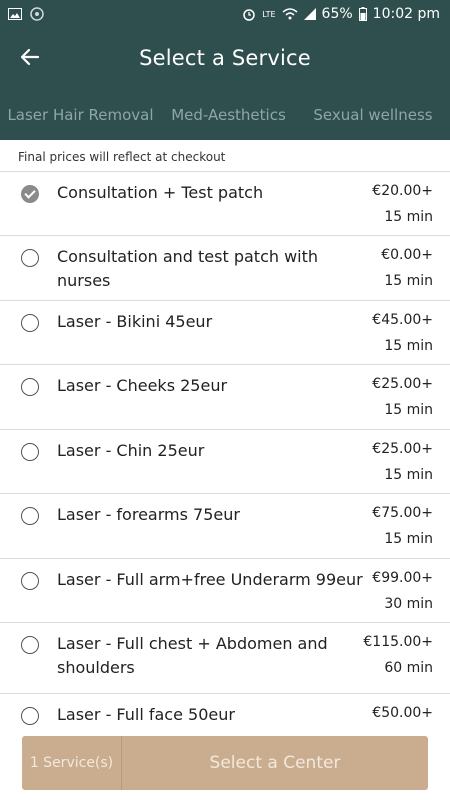 The width and height of the screenshot is (450, 800). Describe the element at coordinates (188, 268) in the screenshot. I see `service-name: Consultation and test patch with nurses` at that location.